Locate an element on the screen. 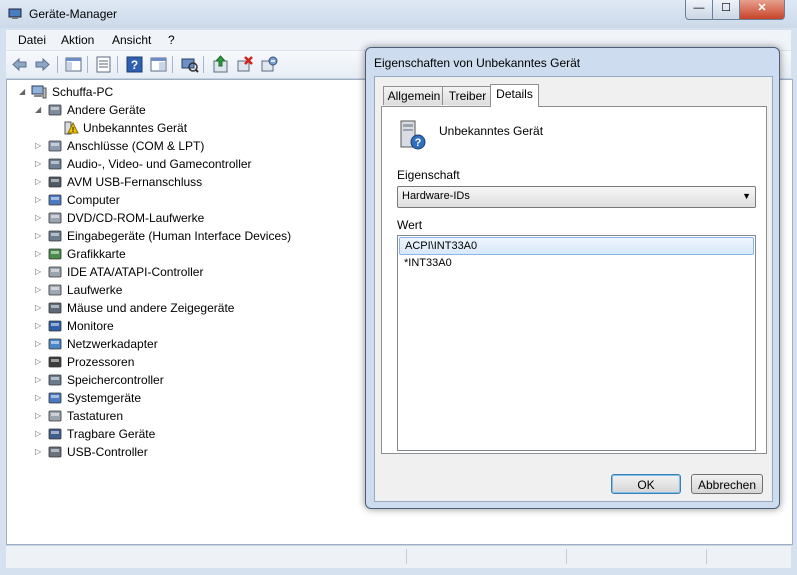 The width and height of the screenshot is (797, 575). tree-category-item: ▷ Eingabegeräte (Human Interface Devices) is located at coordinates (195, 236).